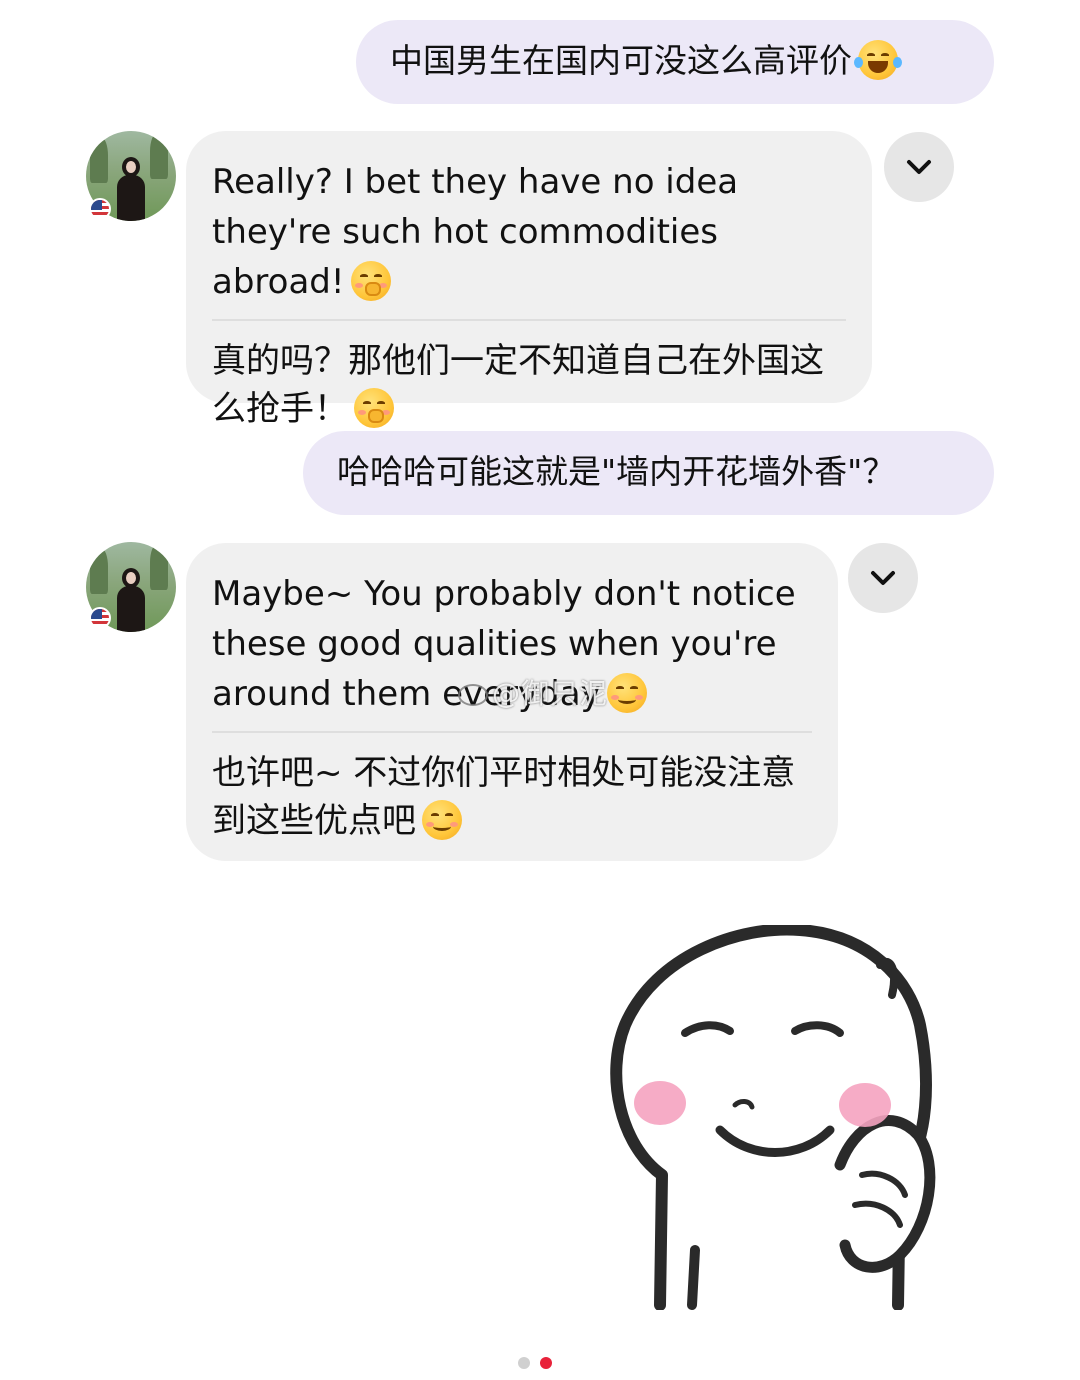 Image resolution: width=1080 pixels, height=1380 pixels. Describe the element at coordinates (546, 1363) in the screenshot. I see `page-dot-2-active` at that location.